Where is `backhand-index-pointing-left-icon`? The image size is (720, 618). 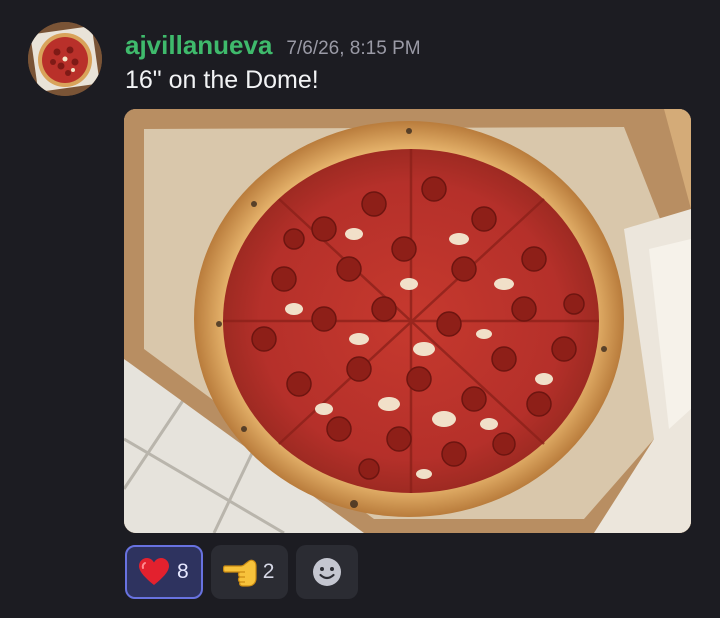
backhand-index-pointing-left-icon is located at coordinates (239, 572).